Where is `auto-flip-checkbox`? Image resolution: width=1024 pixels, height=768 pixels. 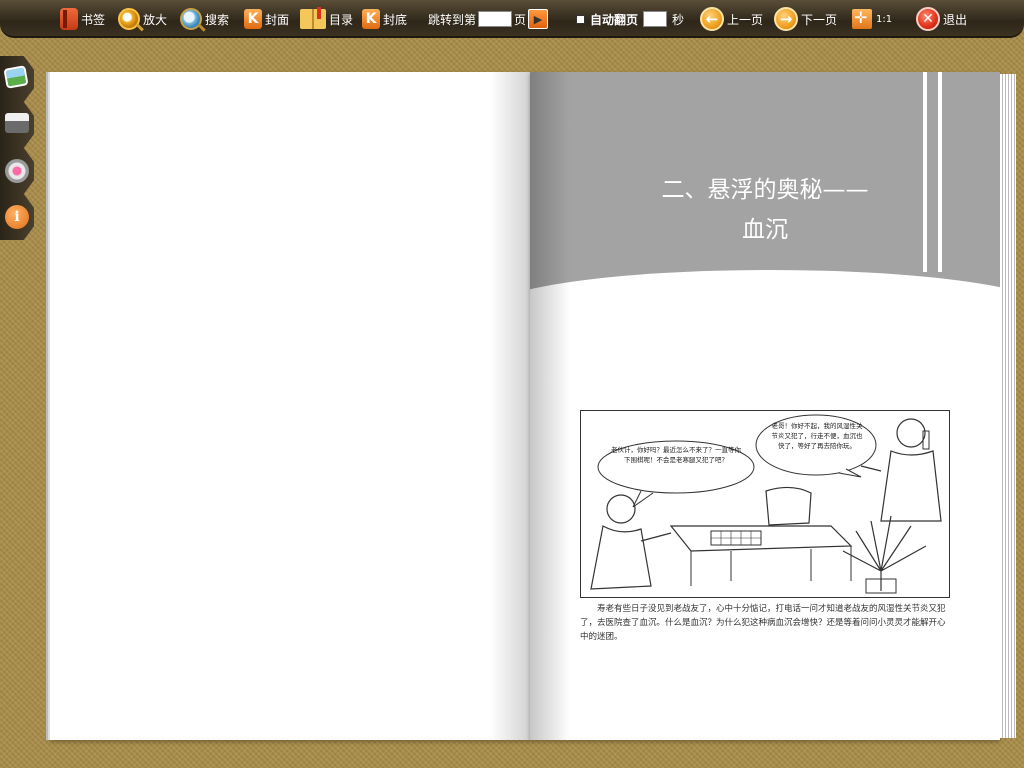 auto-flip-checkbox is located at coordinates (580, 19).